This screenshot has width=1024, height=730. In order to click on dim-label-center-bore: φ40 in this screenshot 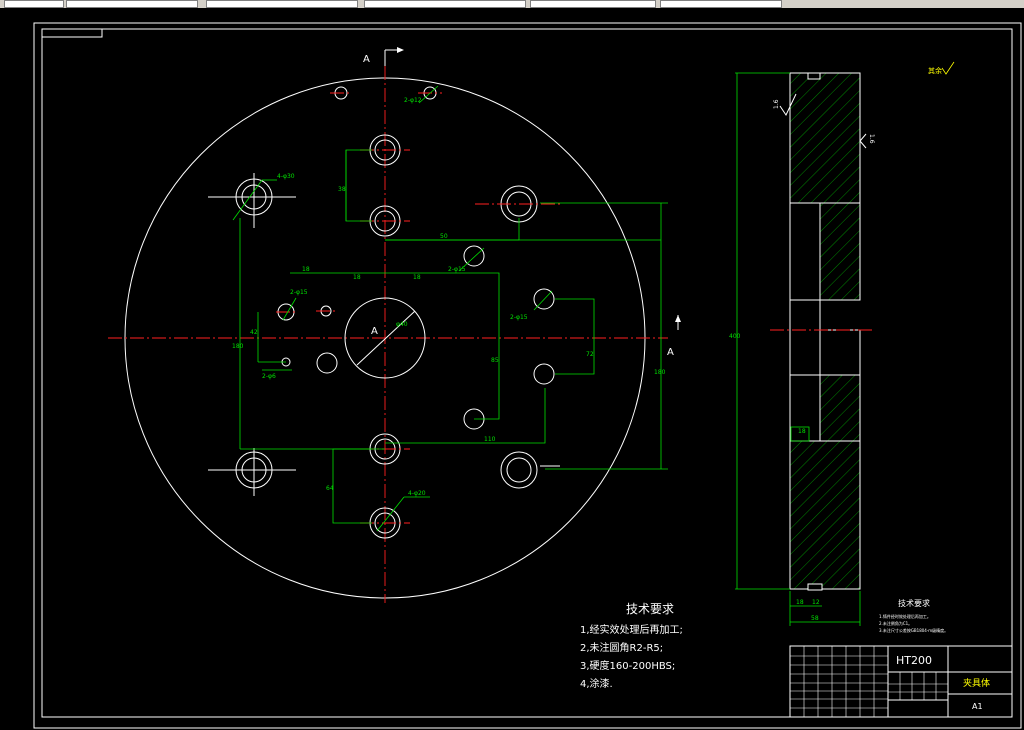, I will do `click(402, 324)`.